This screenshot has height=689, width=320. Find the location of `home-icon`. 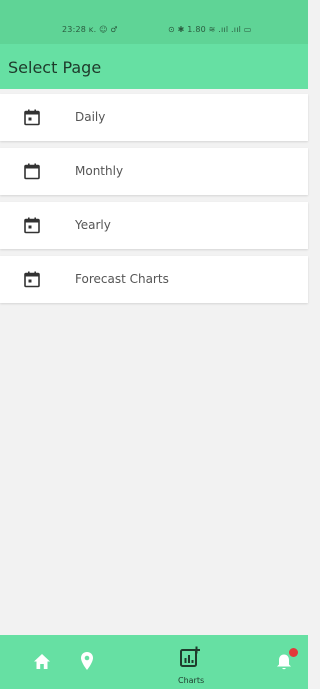

home-icon is located at coordinates (42, 661).